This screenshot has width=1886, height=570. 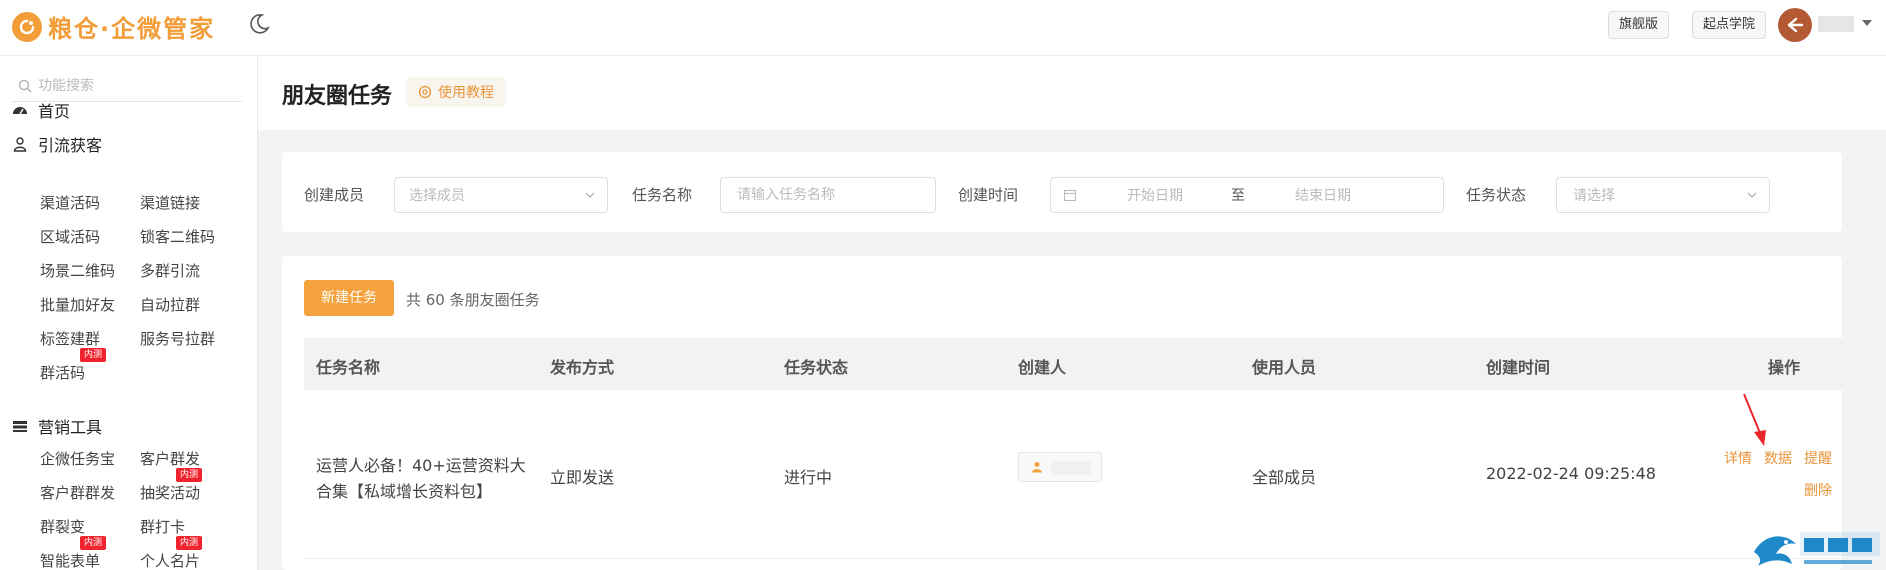 What do you see at coordinates (473, 300) in the screenshot?
I see `task-count: 共 60 条朋友圈任务` at bounding box center [473, 300].